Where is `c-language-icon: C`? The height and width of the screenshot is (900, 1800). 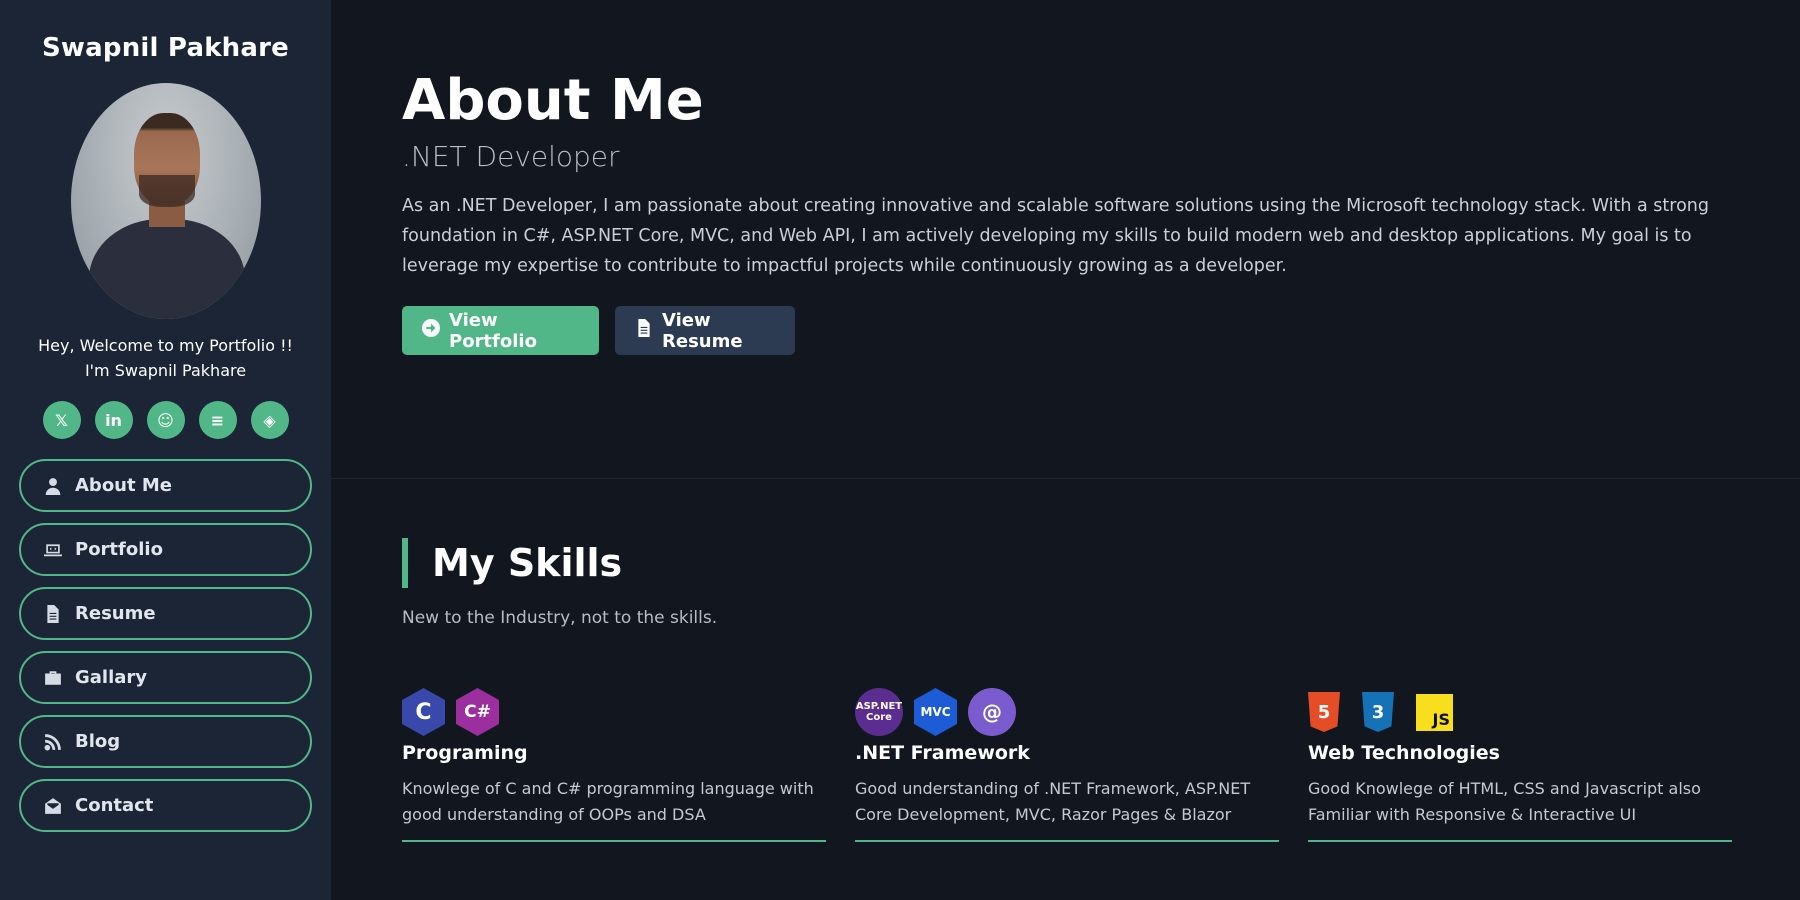
c-language-icon: C is located at coordinates (423, 712).